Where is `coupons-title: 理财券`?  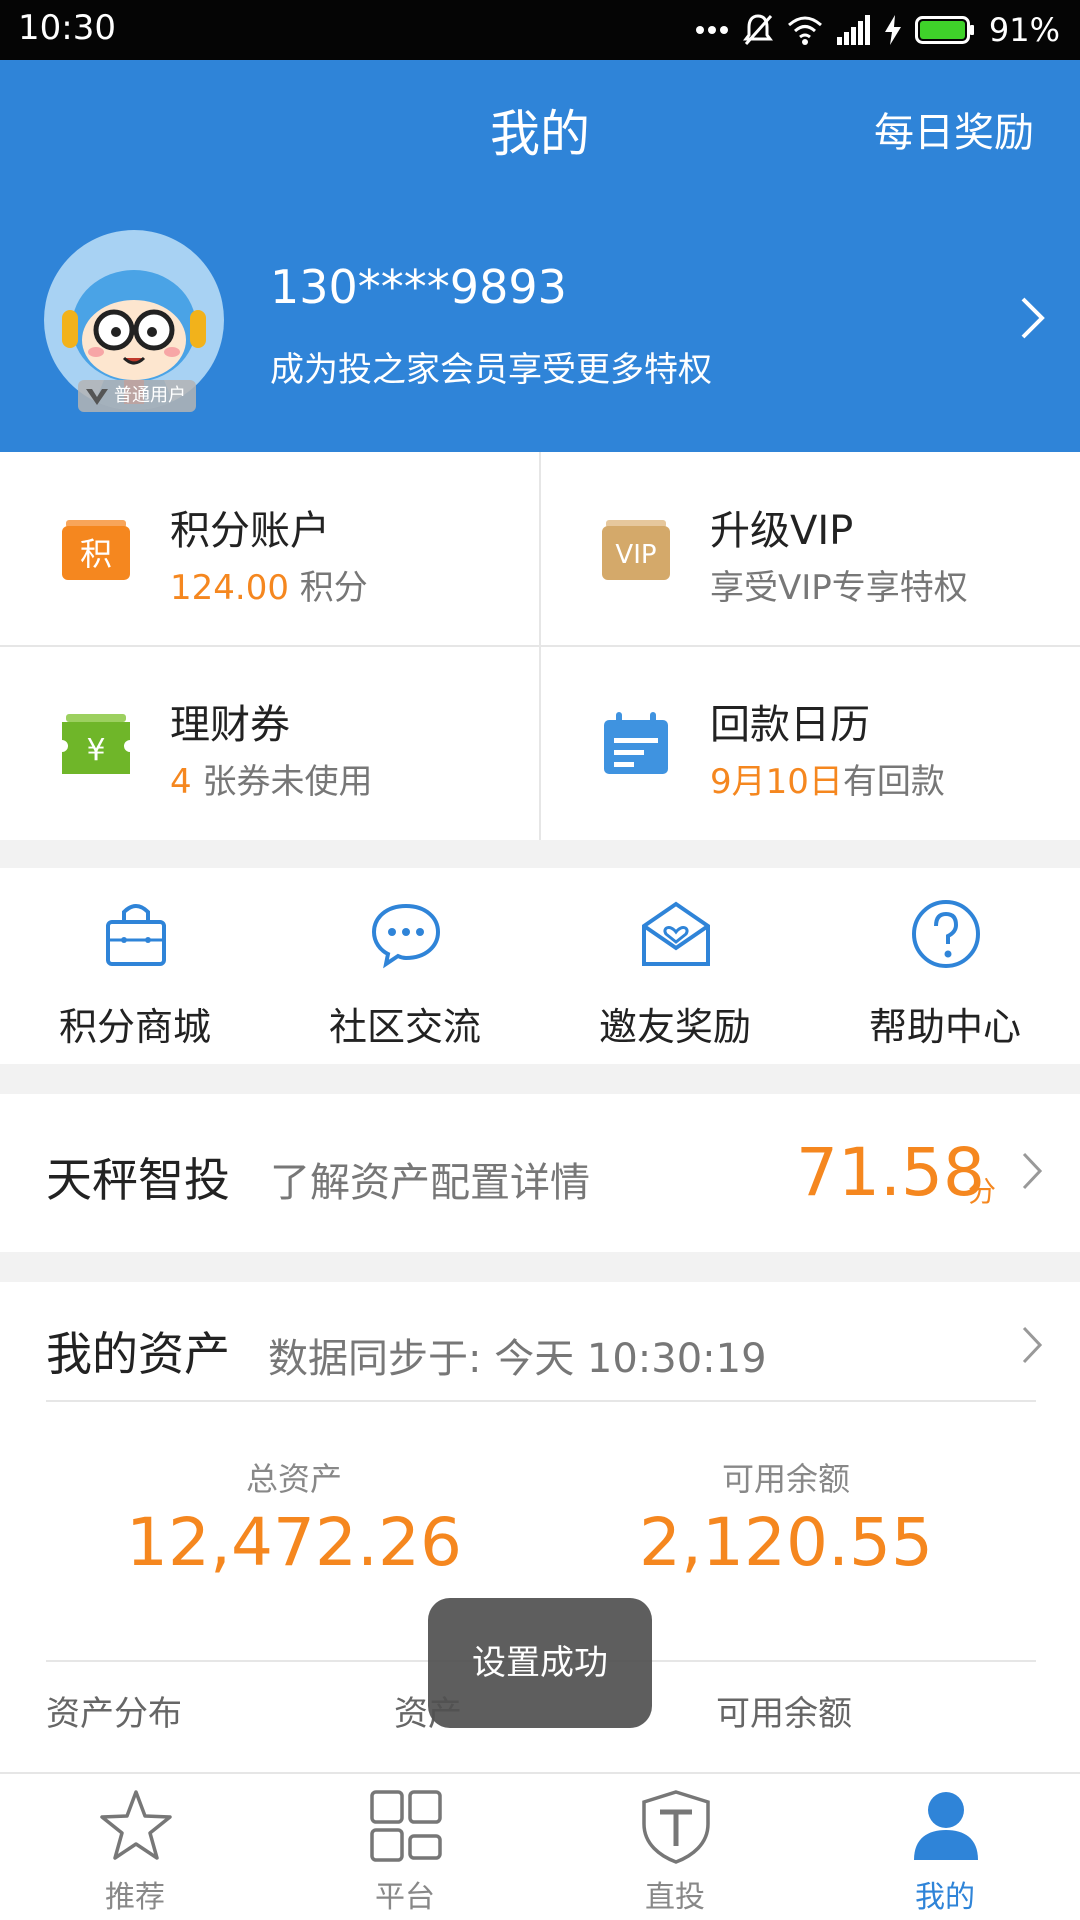
coupons-title: 理财券 is located at coordinates (230, 725).